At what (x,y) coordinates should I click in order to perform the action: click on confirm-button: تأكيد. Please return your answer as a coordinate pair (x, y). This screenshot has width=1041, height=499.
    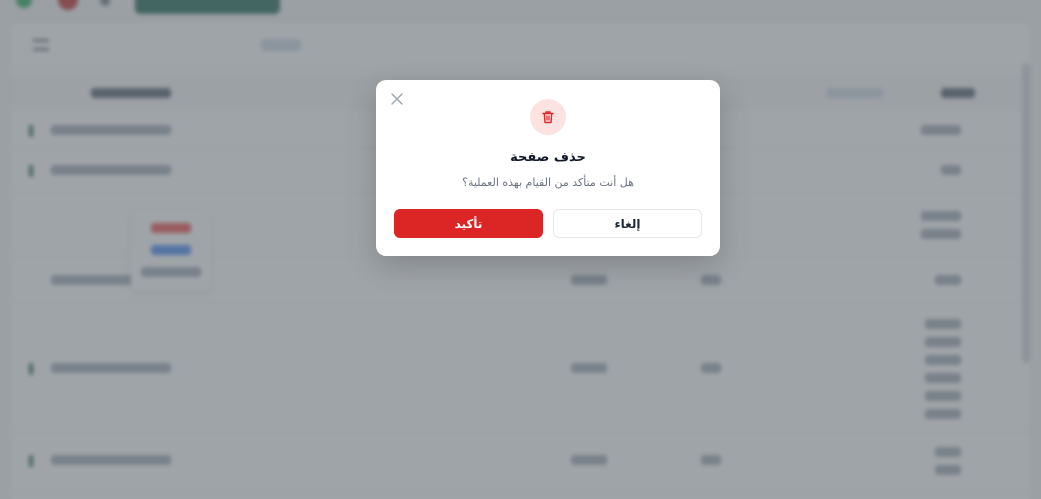
    Looking at the image, I should click on (468, 223).